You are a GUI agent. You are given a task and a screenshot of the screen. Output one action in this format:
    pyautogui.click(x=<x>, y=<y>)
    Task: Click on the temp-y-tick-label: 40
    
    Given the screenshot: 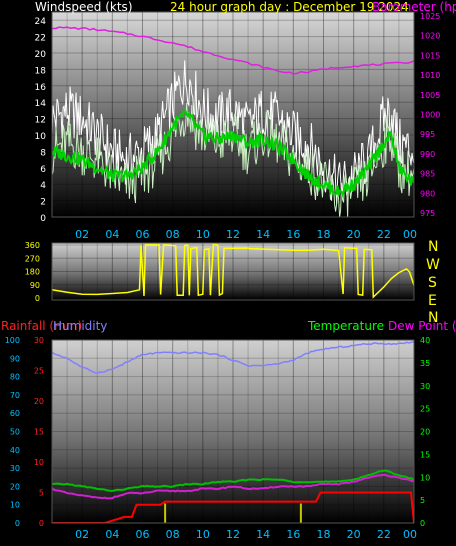 What is the action you would take?
    pyautogui.click(x=425, y=340)
    